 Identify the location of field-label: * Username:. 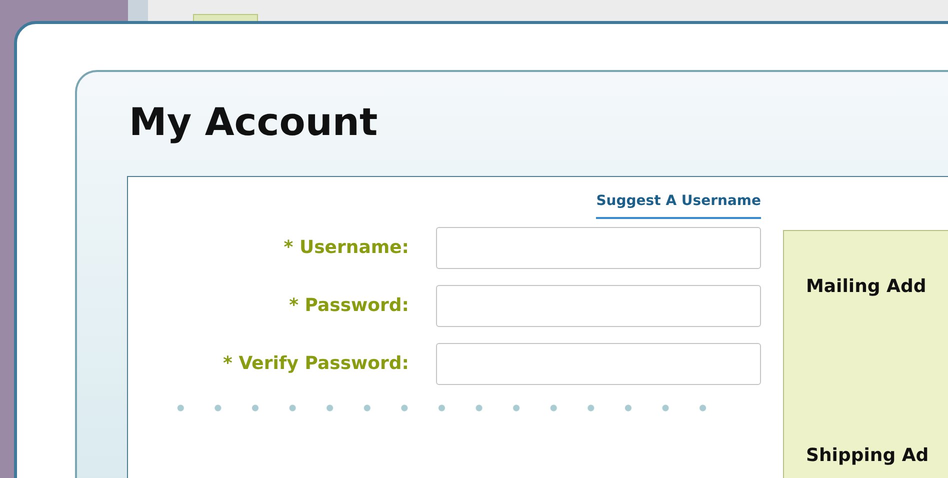
(345, 248).